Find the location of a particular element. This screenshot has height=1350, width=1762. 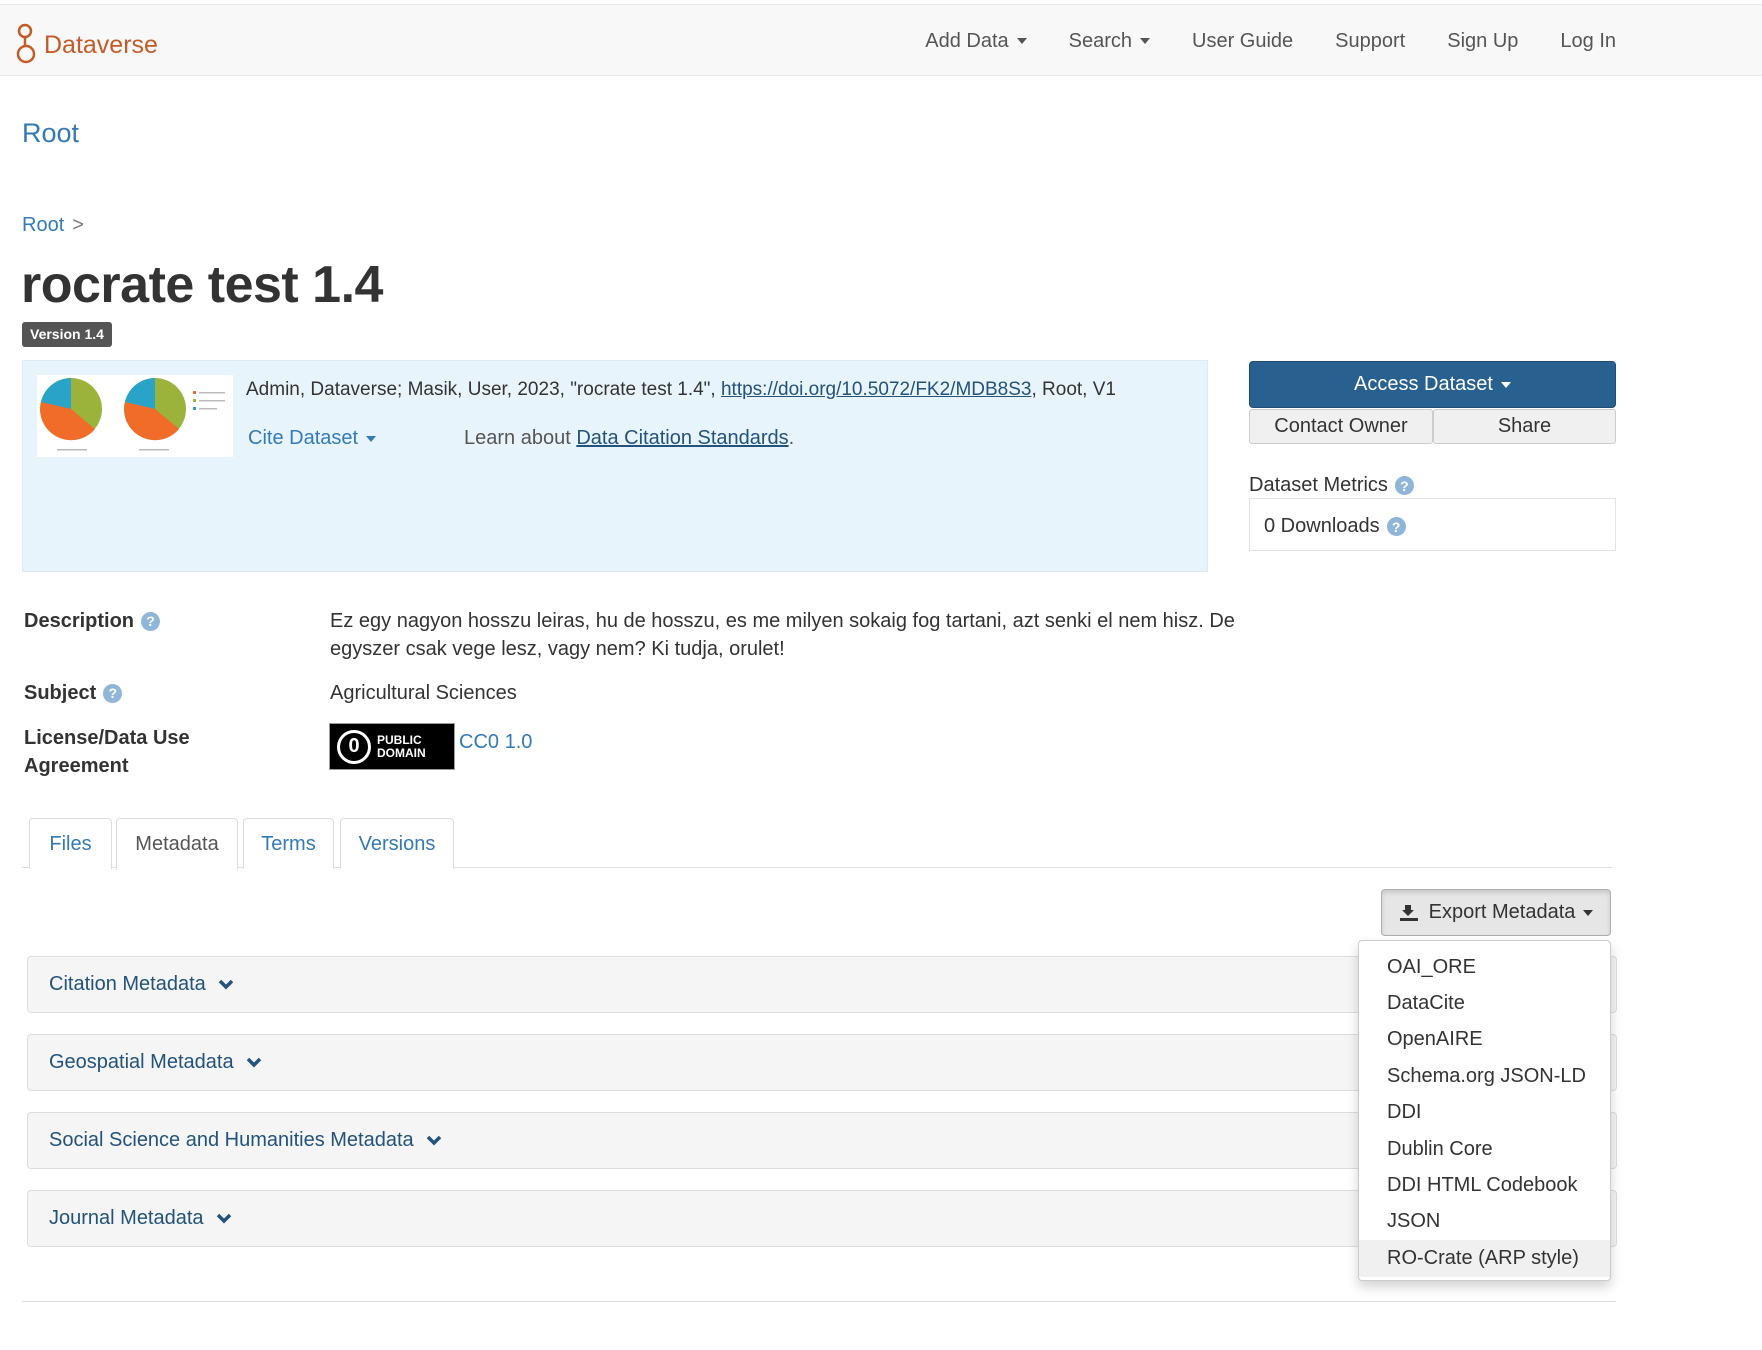

export-icon is located at coordinates (1408, 912).